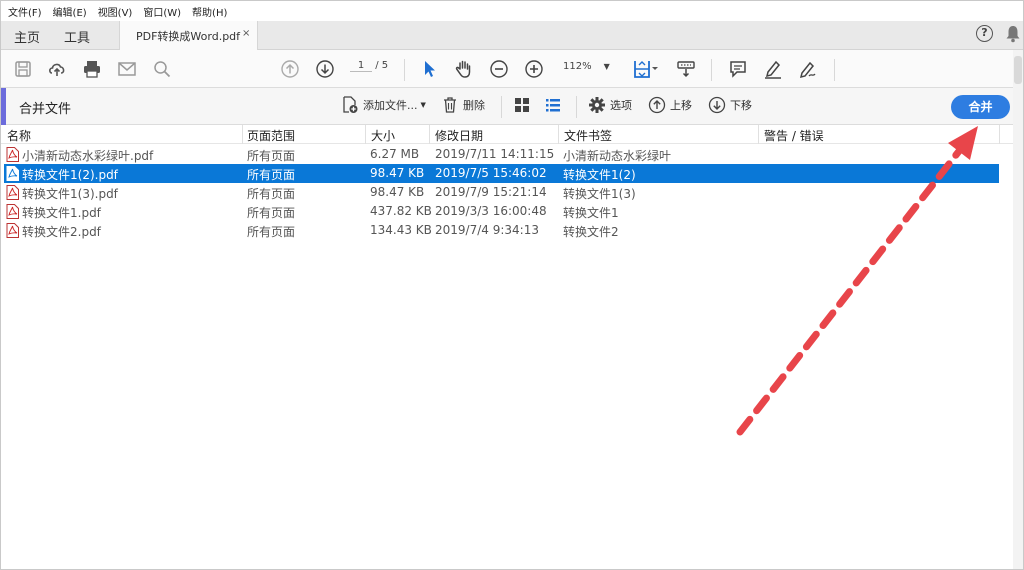  What do you see at coordinates (646, 69) in the screenshot?
I see `fit-icon` at bounding box center [646, 69].